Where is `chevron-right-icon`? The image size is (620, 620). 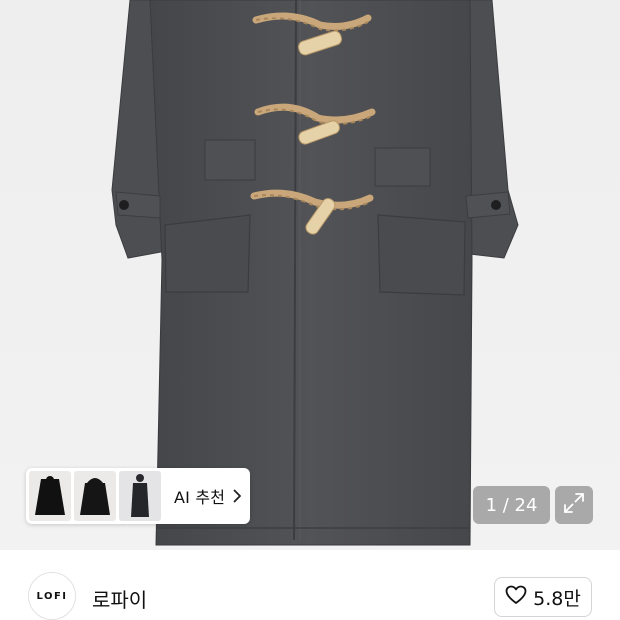 chevron-right-icon is located at coordinates (237, 496).